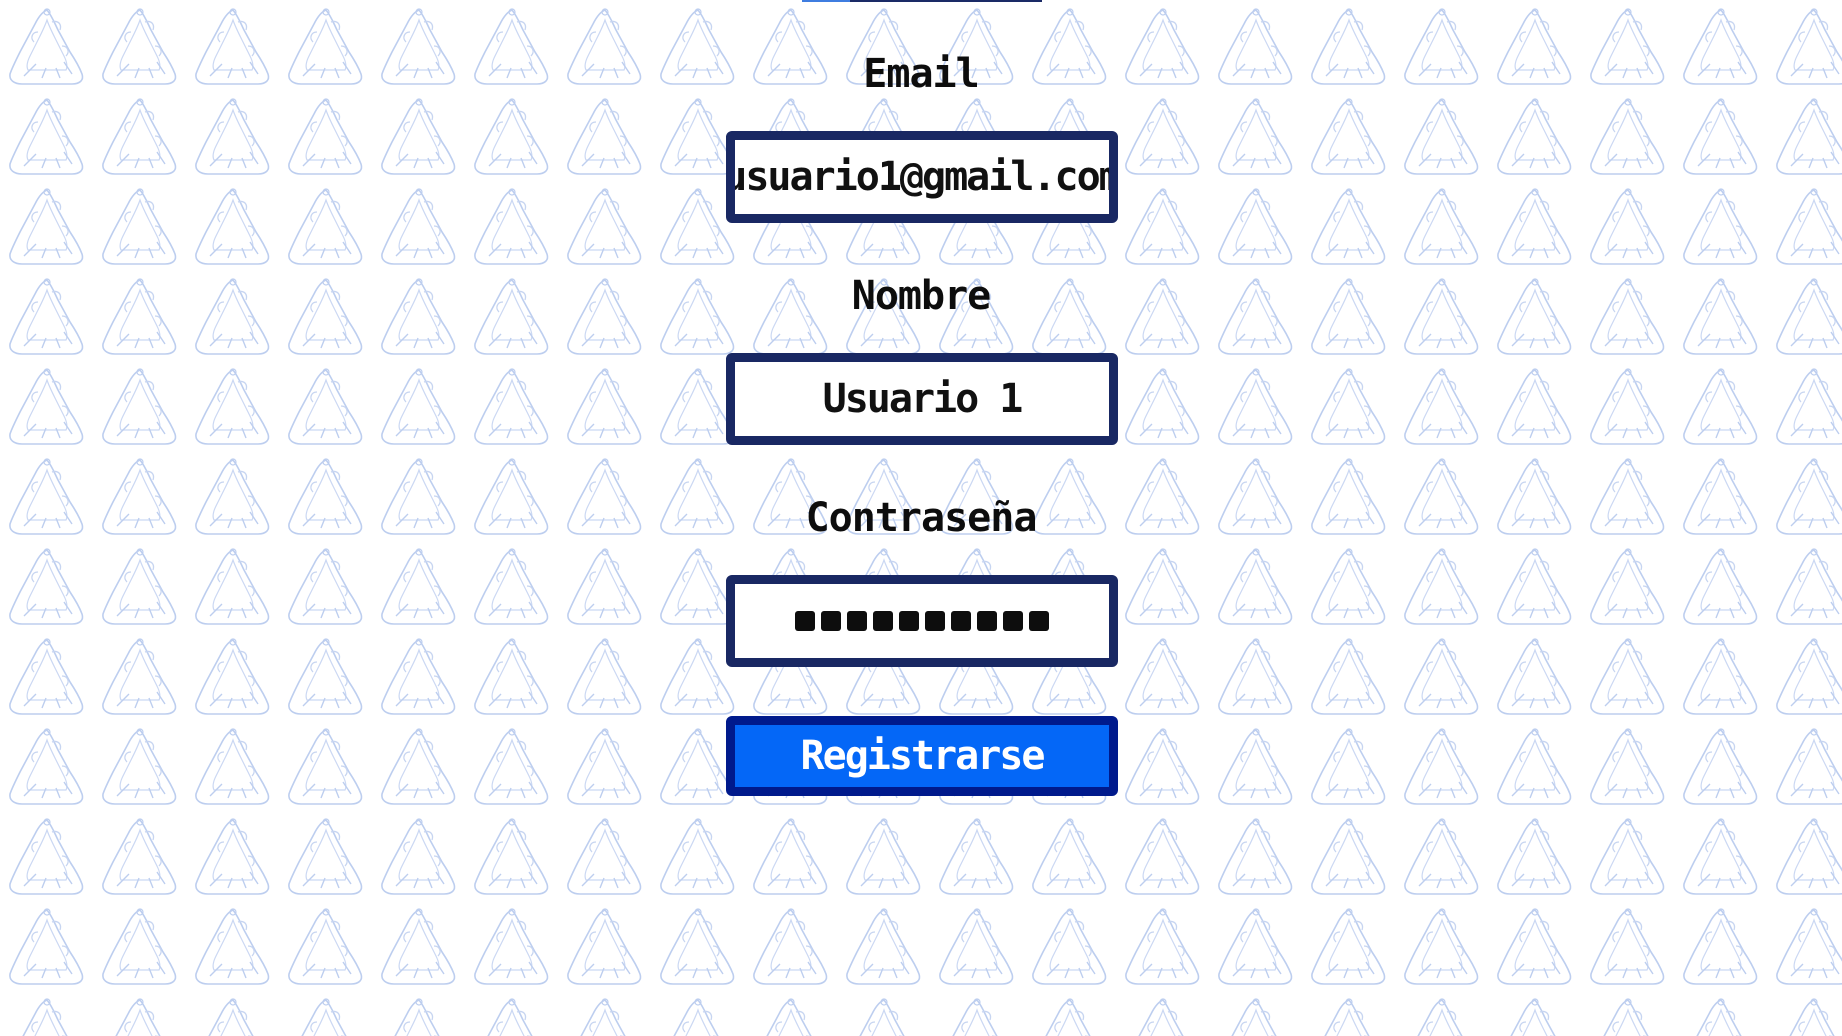  I want to click on password-label: Contraseña, so click(921, 518).